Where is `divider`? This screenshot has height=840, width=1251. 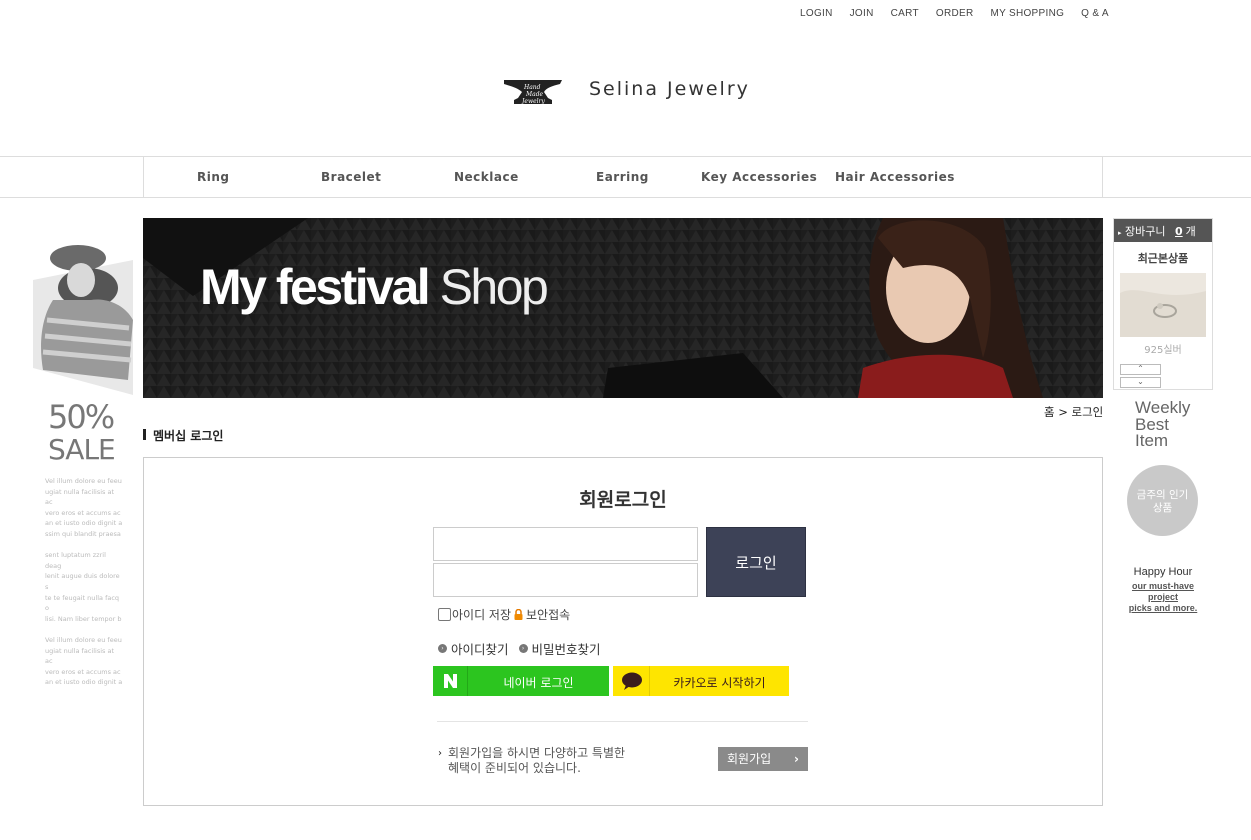
divider is located at coordinates (622, 721).